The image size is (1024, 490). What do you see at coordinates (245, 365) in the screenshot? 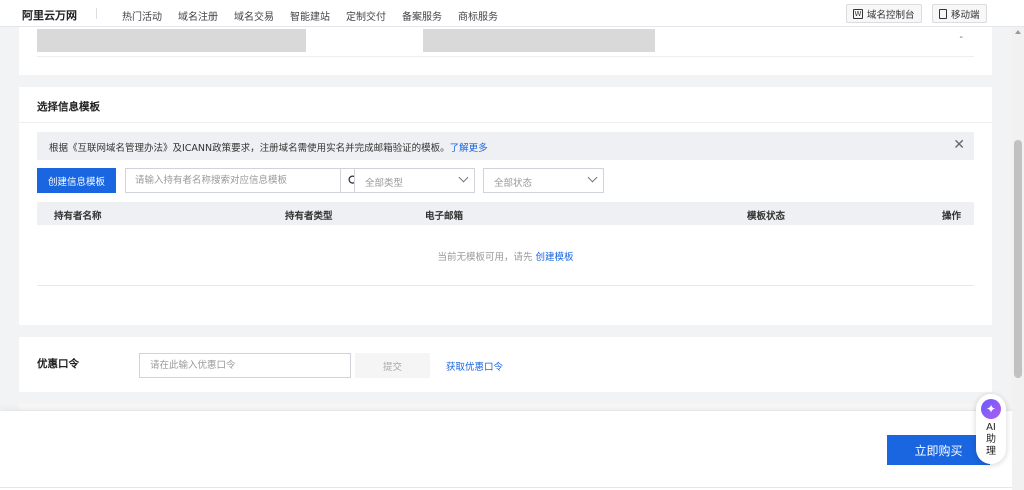
I see `coupon-input` at bounding box center [245, 365].